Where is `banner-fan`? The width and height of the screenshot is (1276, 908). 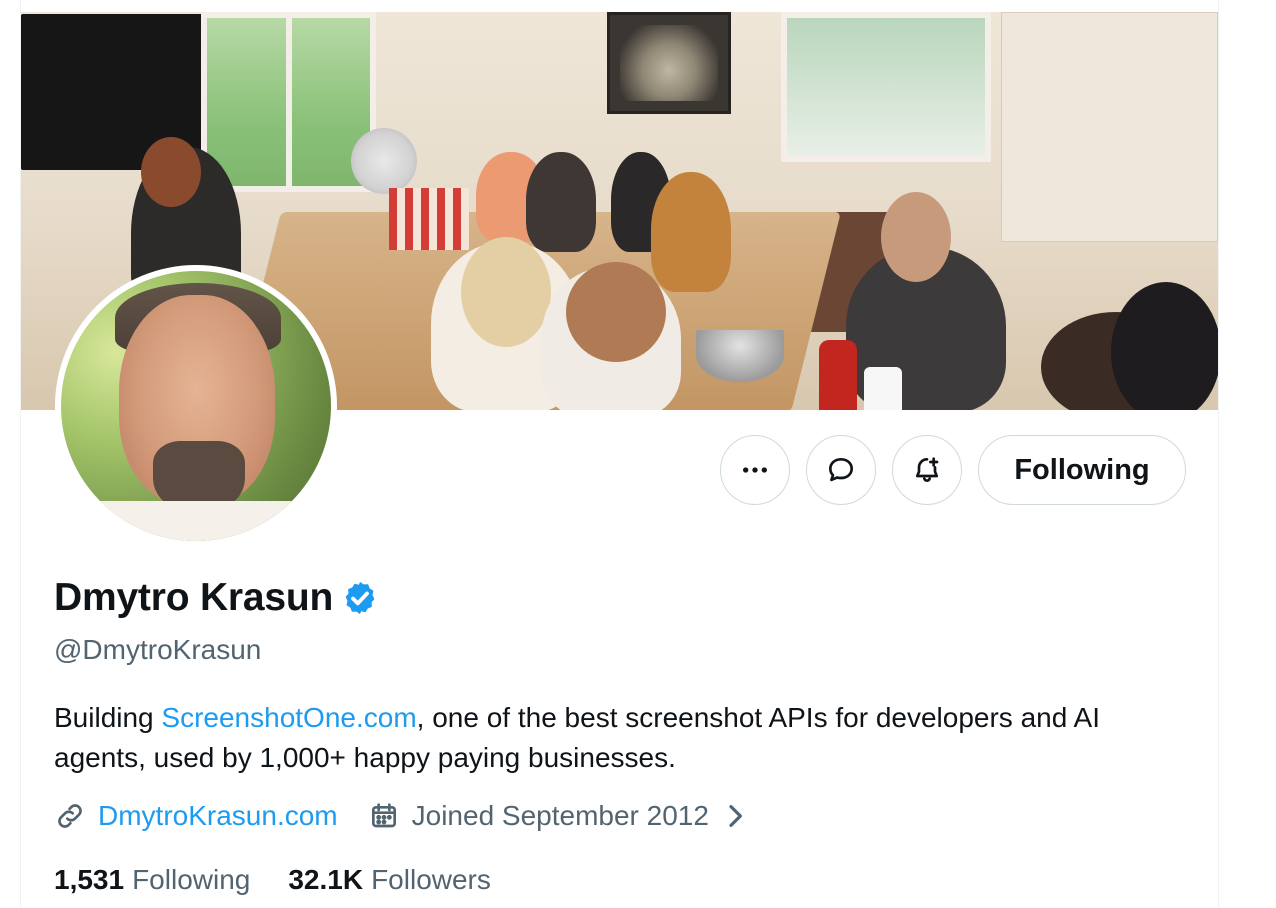 banner-fan is located at coordinates (384, 161).